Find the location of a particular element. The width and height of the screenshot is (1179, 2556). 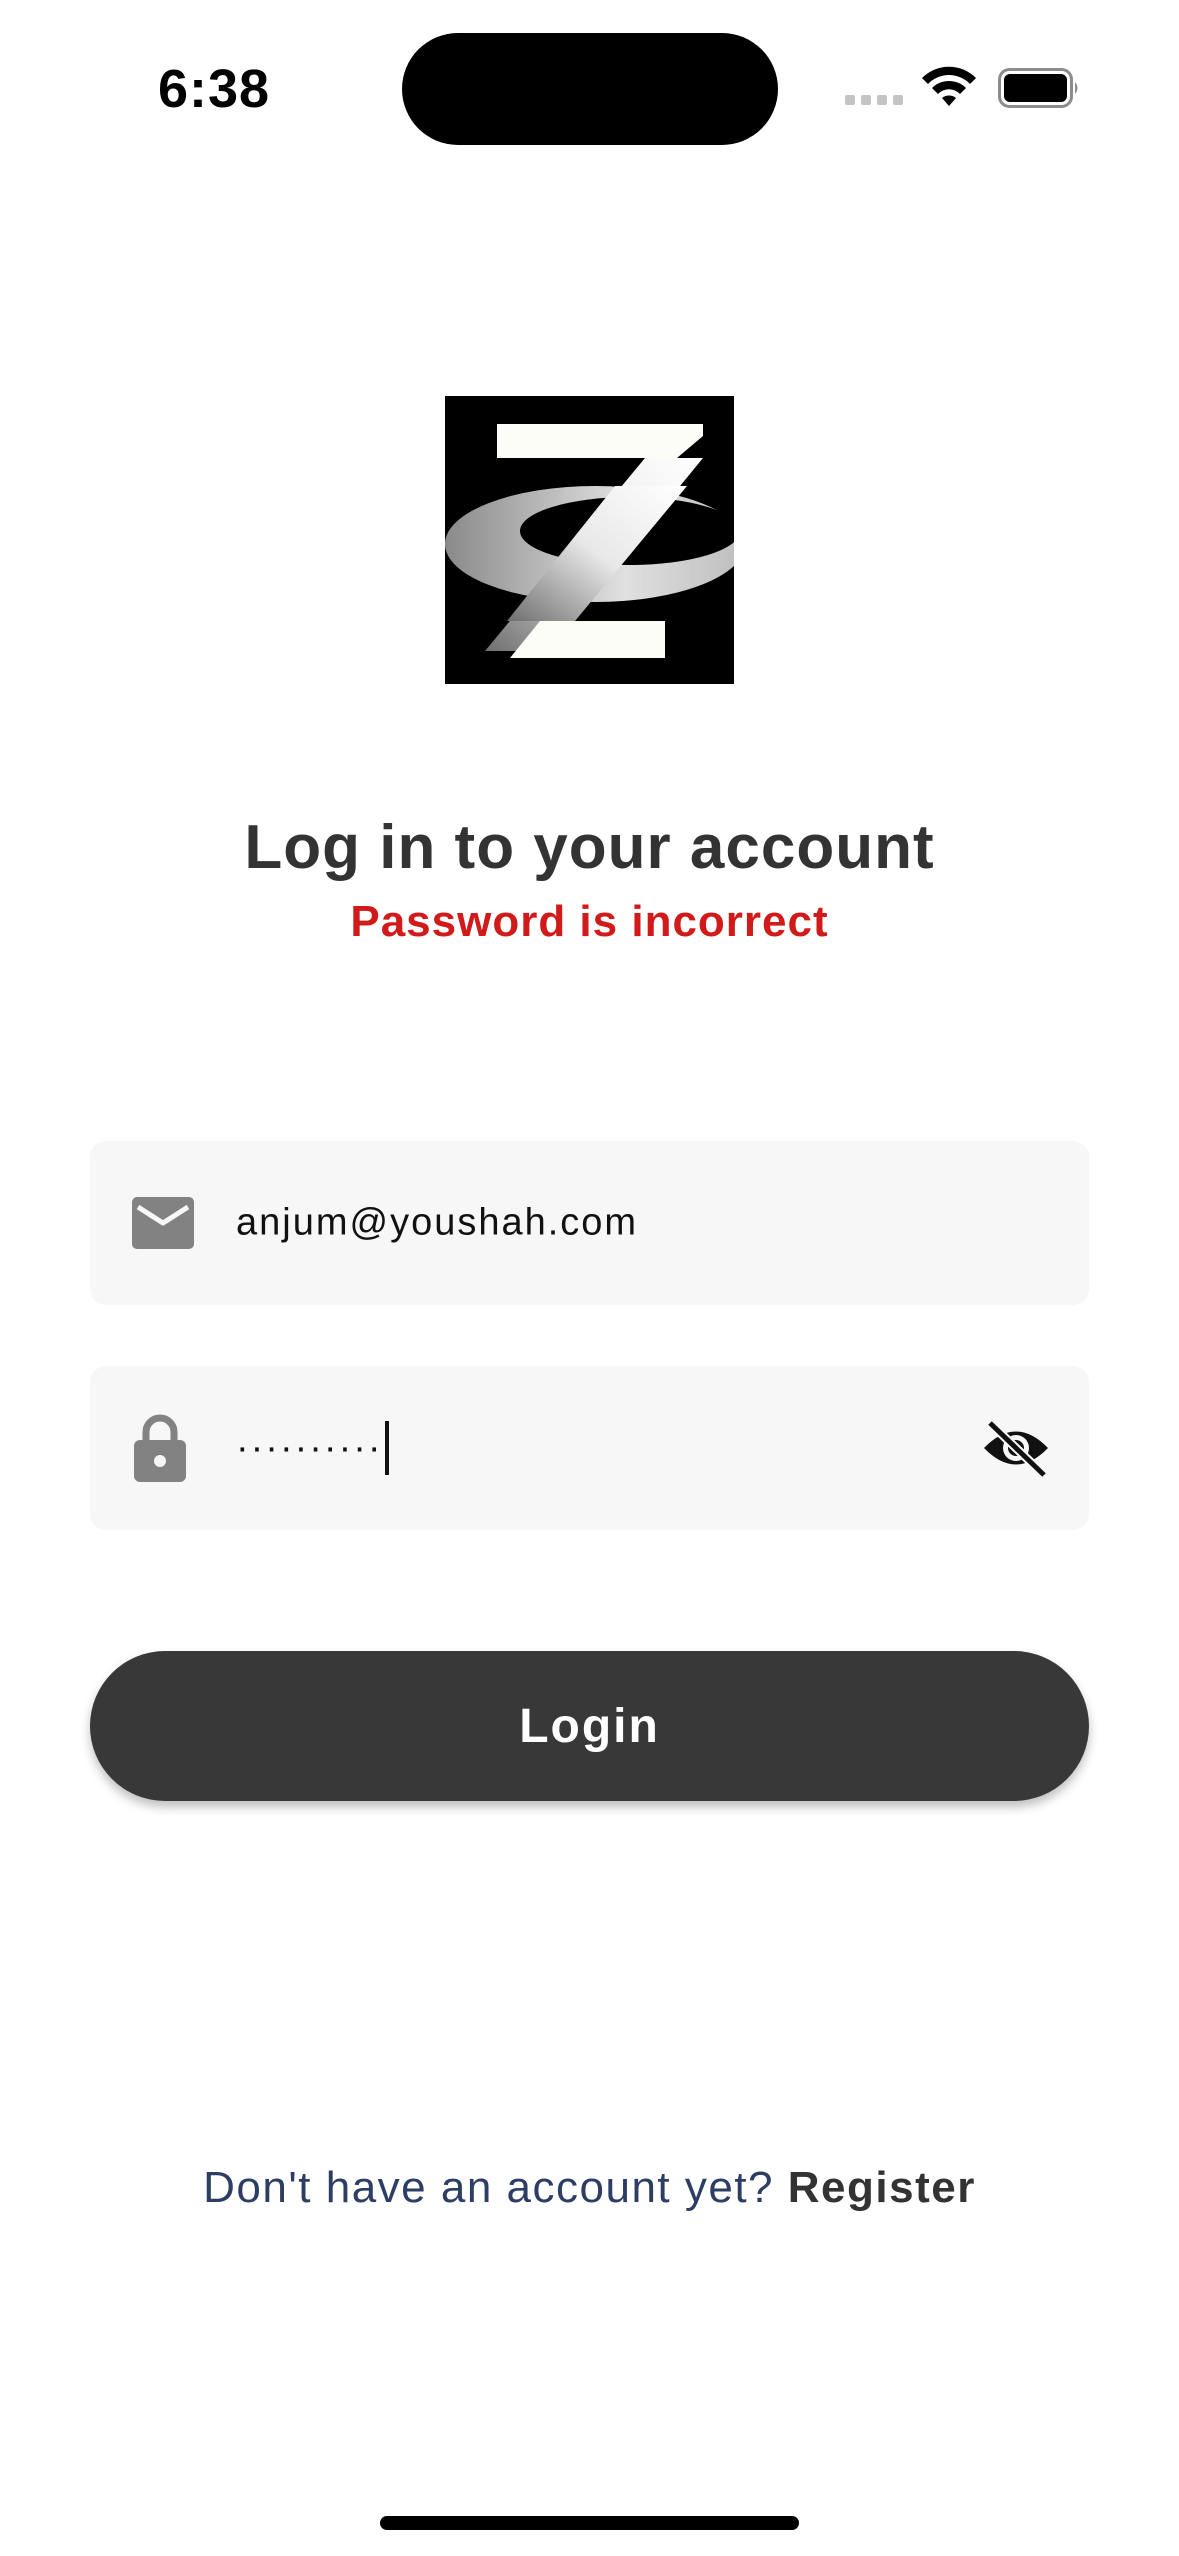

mail-icon is located at coordinates (163, 1223).